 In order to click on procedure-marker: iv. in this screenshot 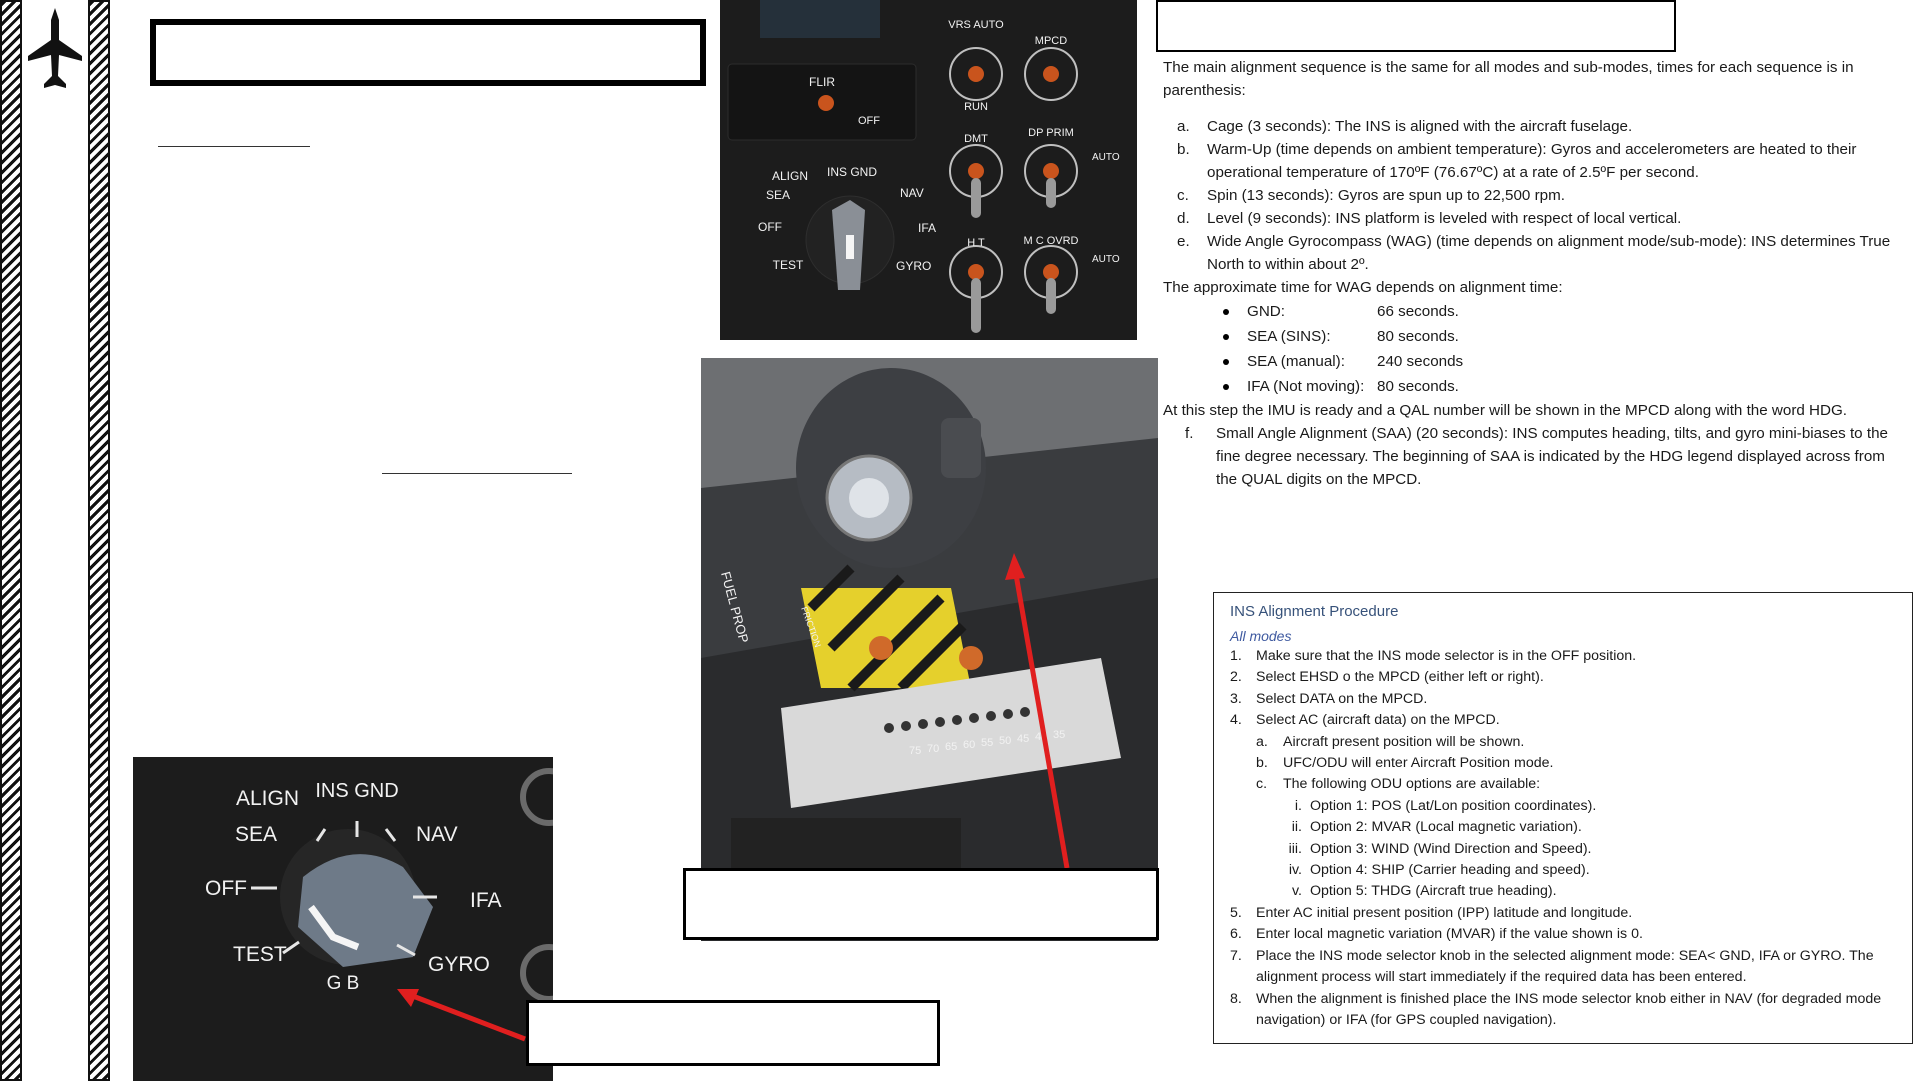, I will do `click(1295, 870)`.